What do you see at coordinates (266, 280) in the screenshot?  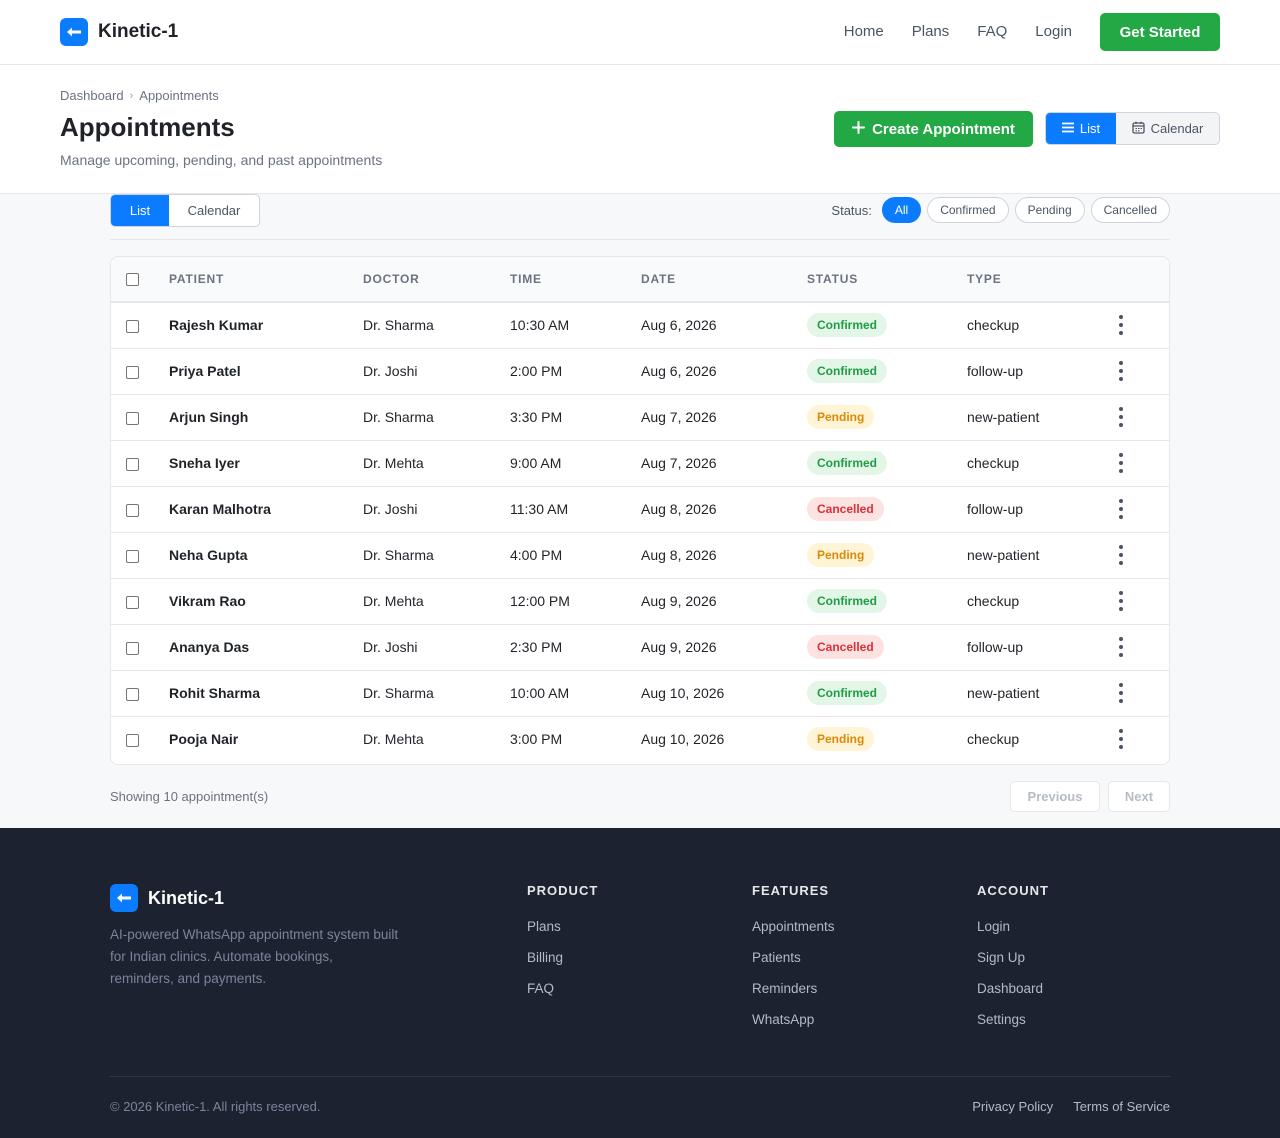 I see `column-header-patient: PATIENT` at bounding box center [266, 280].